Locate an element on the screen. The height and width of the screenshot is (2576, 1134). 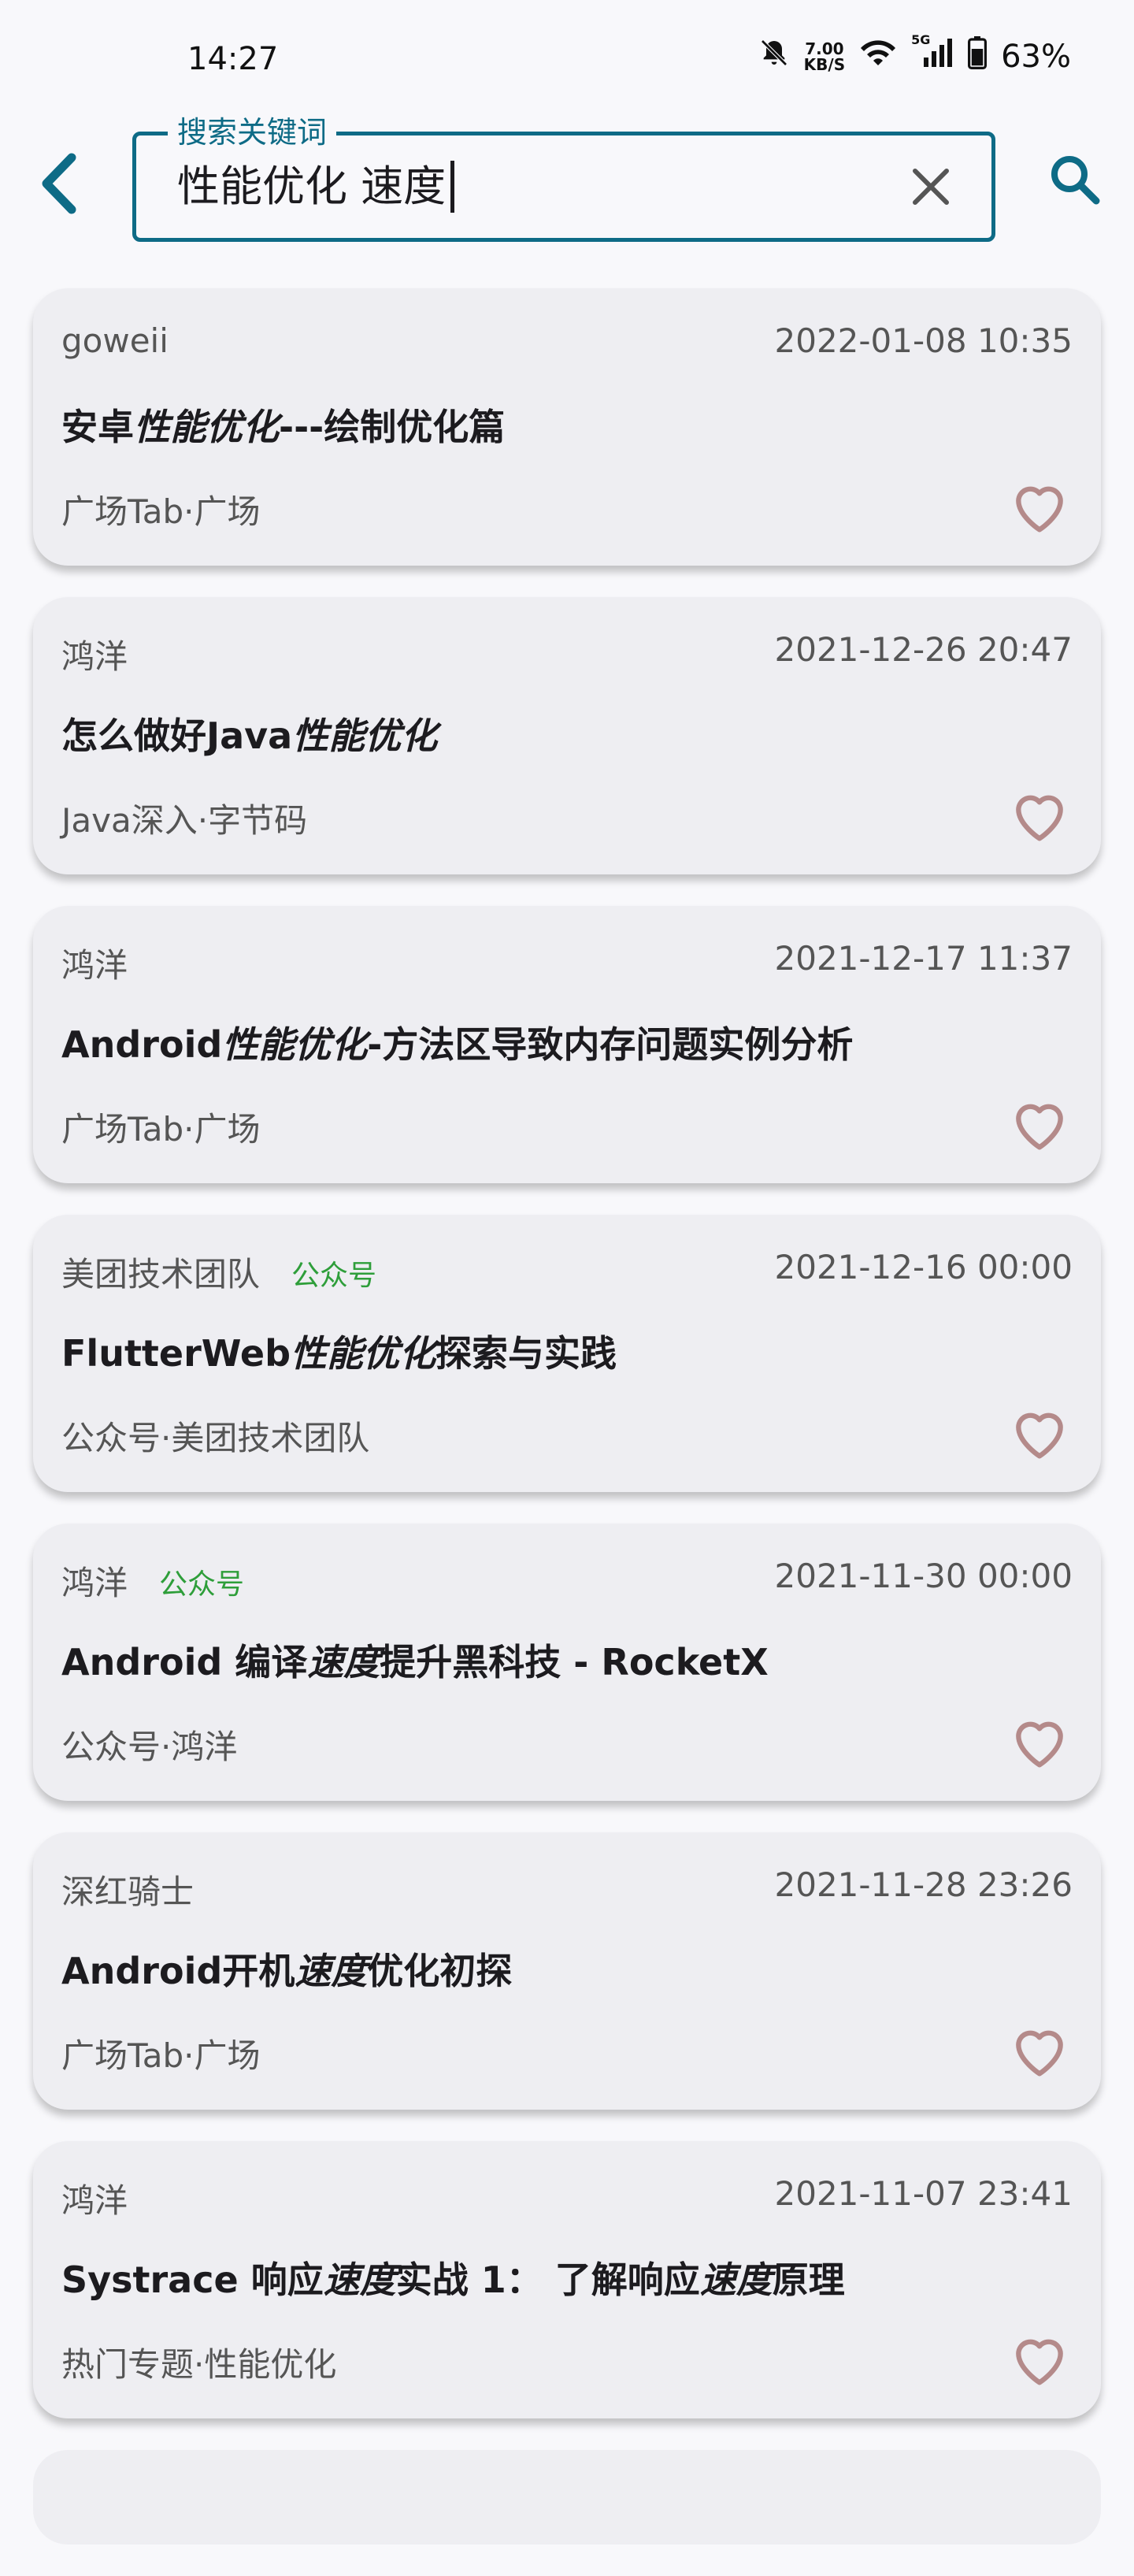
article-author: goweii is located at coordinates (115, 340).